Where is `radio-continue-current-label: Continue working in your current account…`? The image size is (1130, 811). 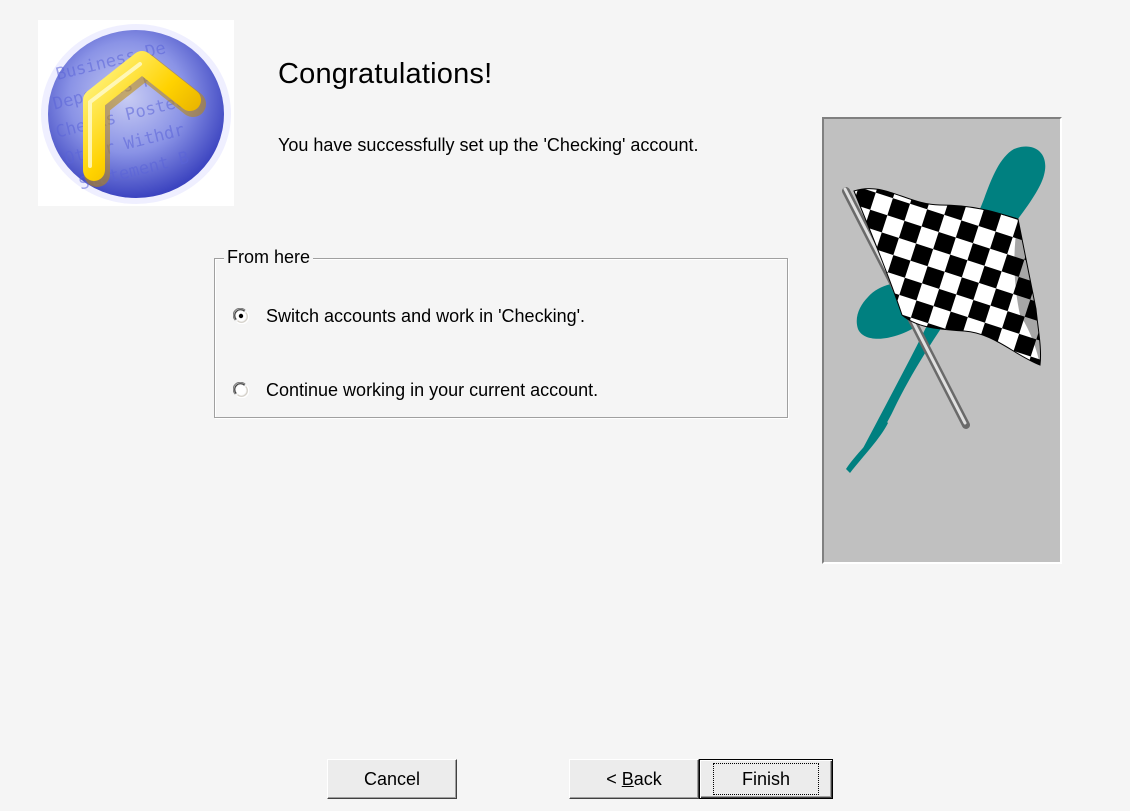
radio-continue-current-label: Continue working in your current account… is located at coordinates (432, 390).